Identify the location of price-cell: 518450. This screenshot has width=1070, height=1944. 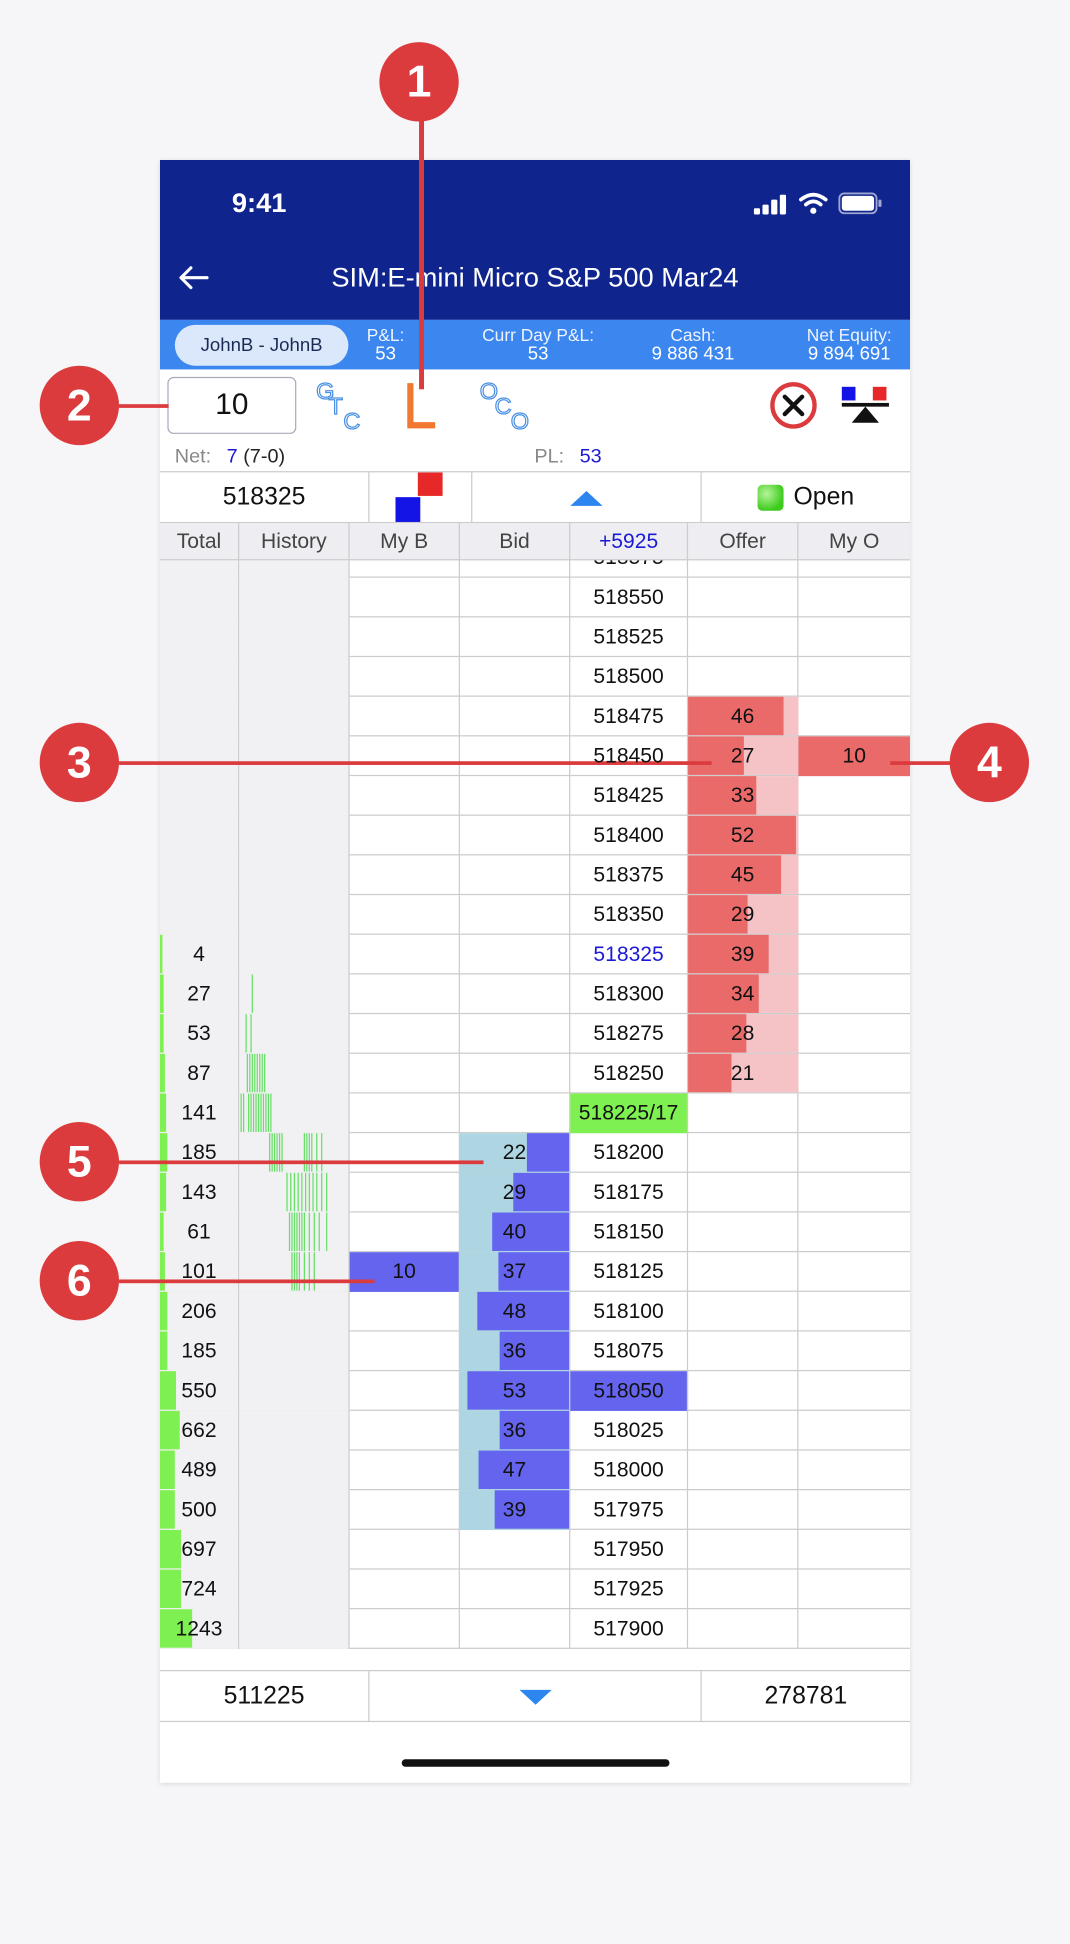
(629, 756).